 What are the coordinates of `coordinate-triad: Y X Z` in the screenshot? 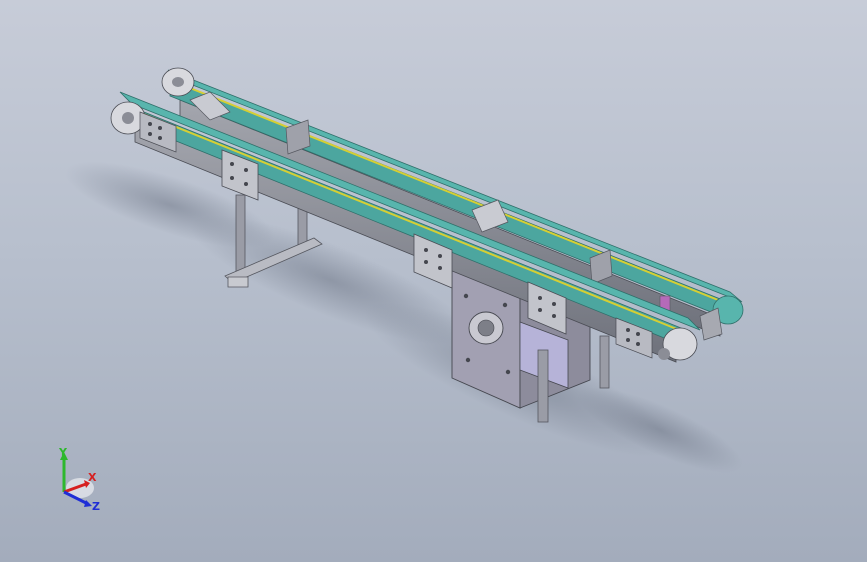 It's located at (80, 480).